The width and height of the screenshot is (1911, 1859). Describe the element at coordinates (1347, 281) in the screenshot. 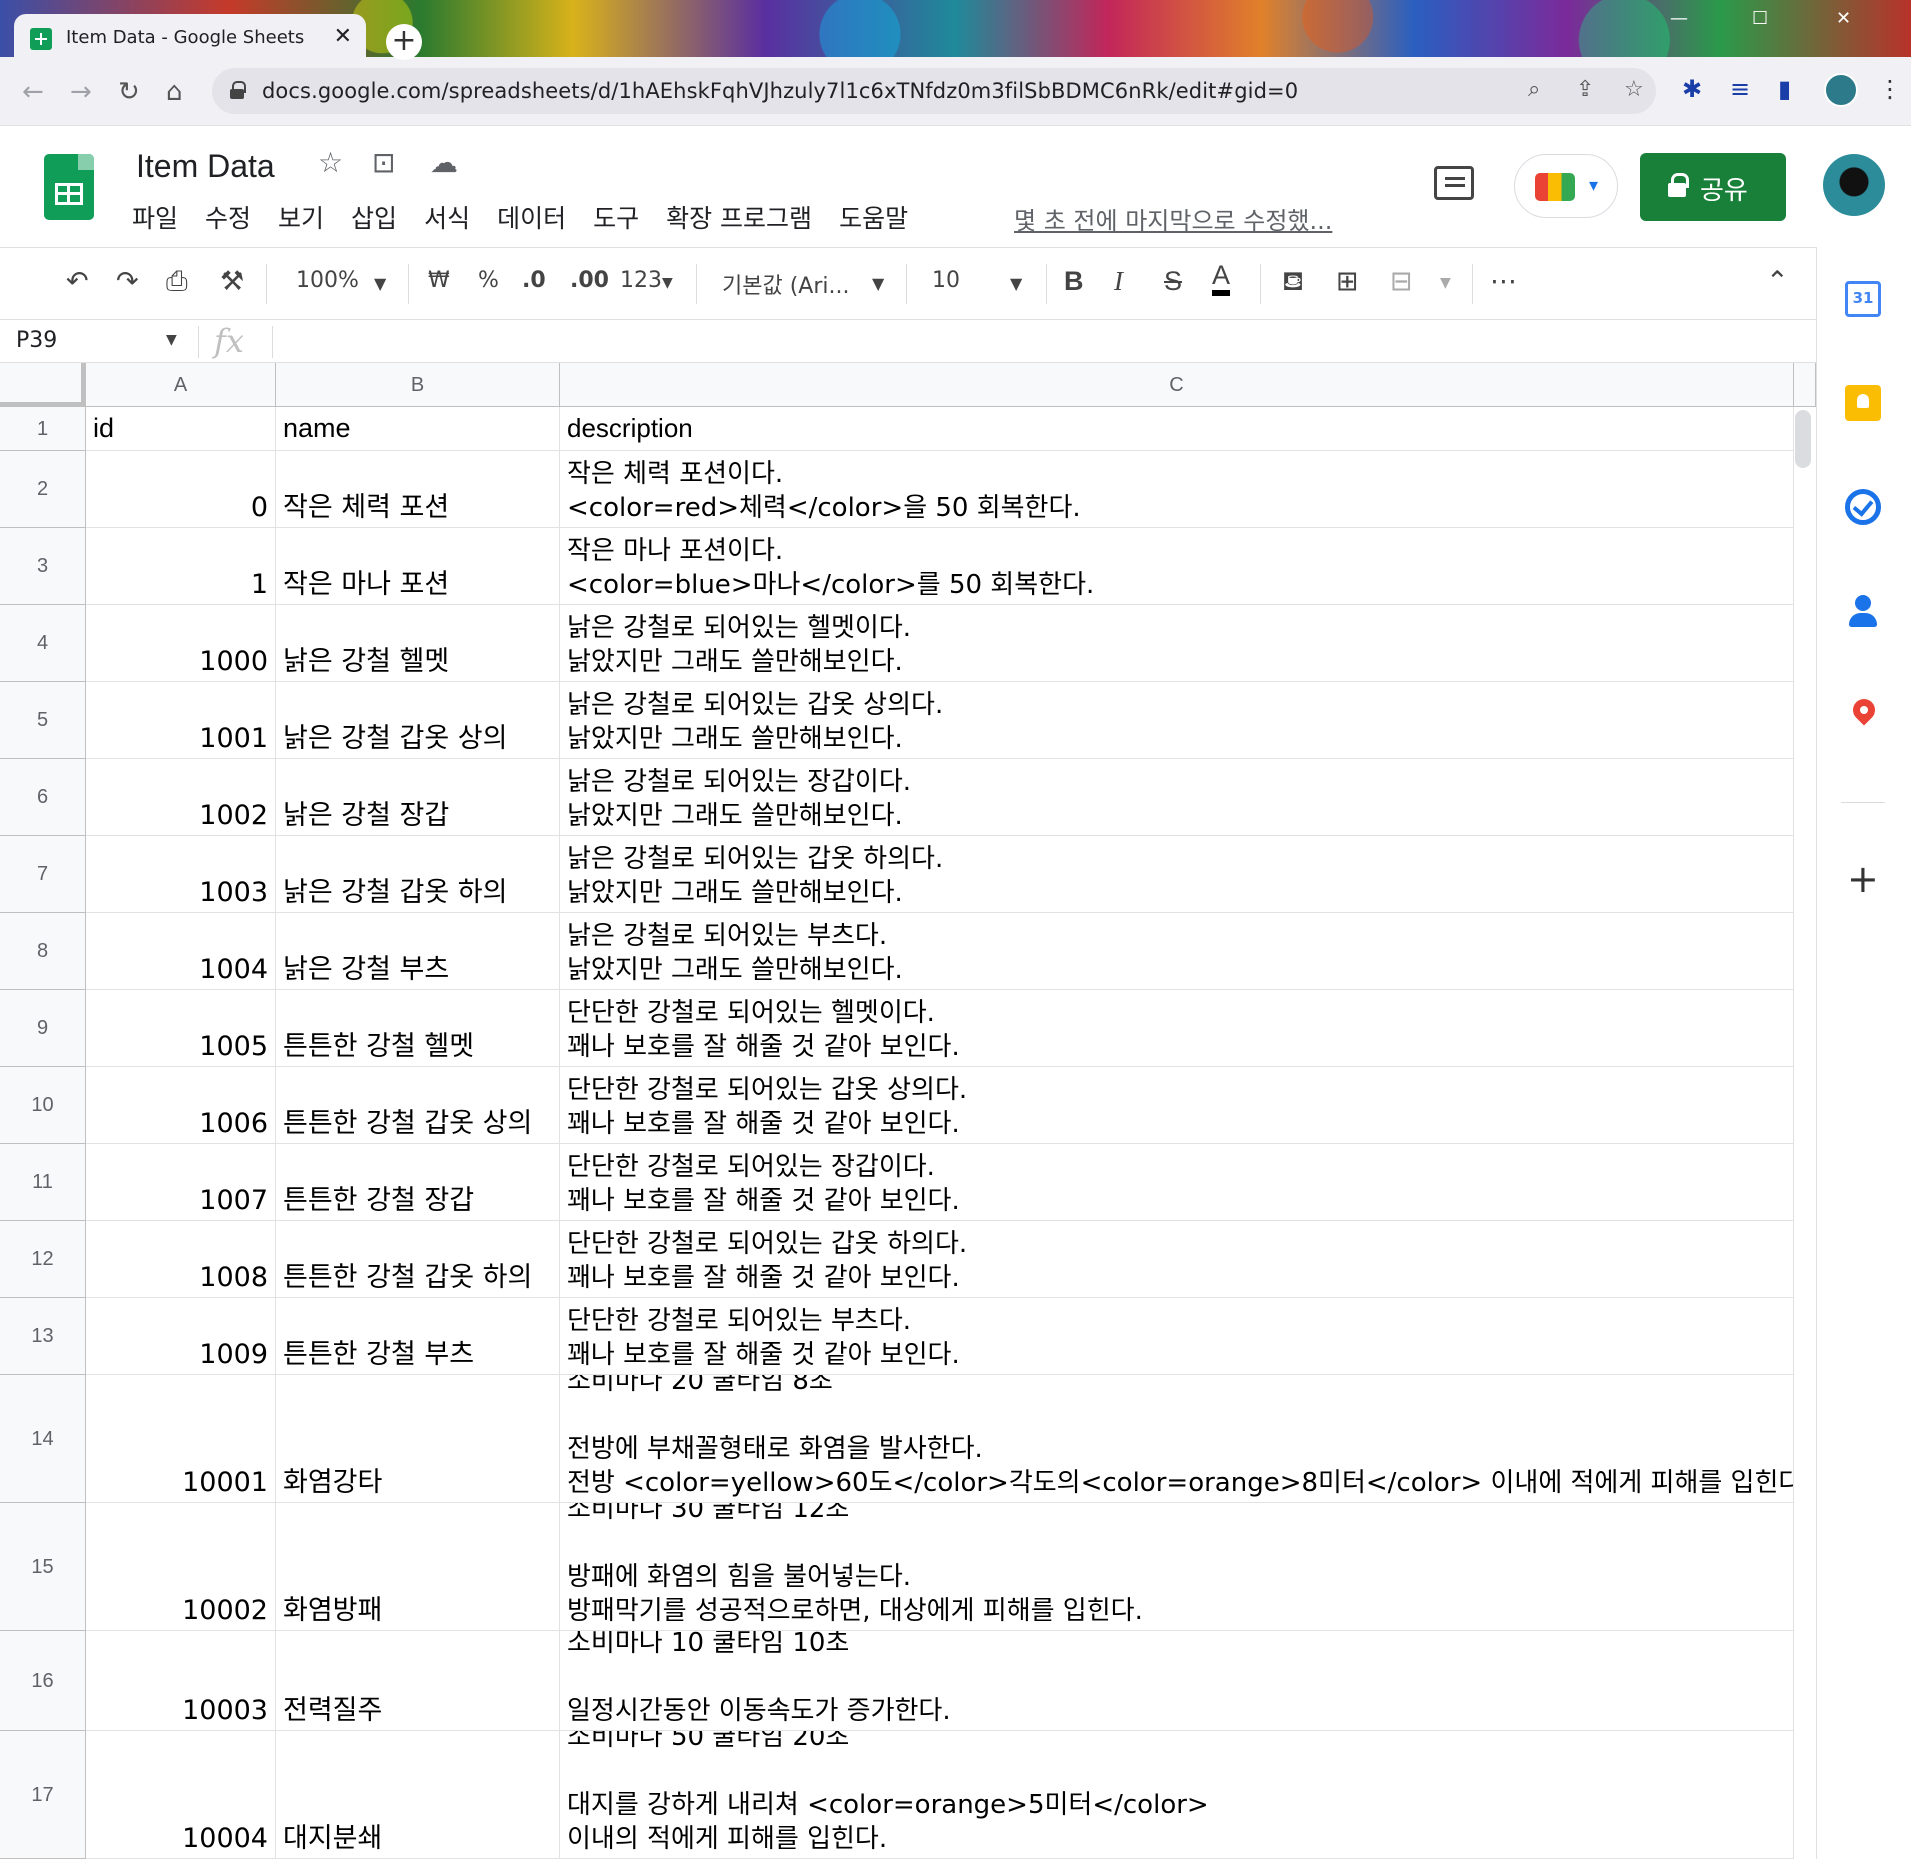

I see `borders-icon: ⊞` at that location.